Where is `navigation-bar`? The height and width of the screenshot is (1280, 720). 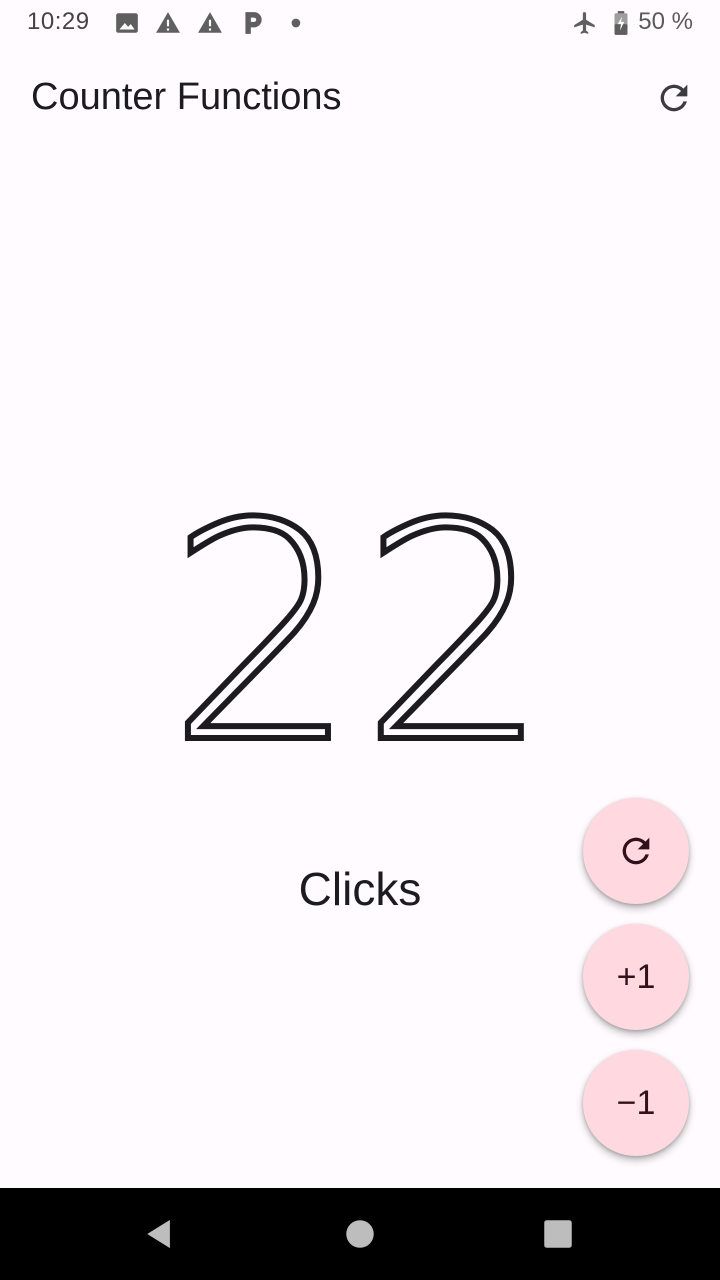 navigation-bar is located at coordinates (360, 1234).